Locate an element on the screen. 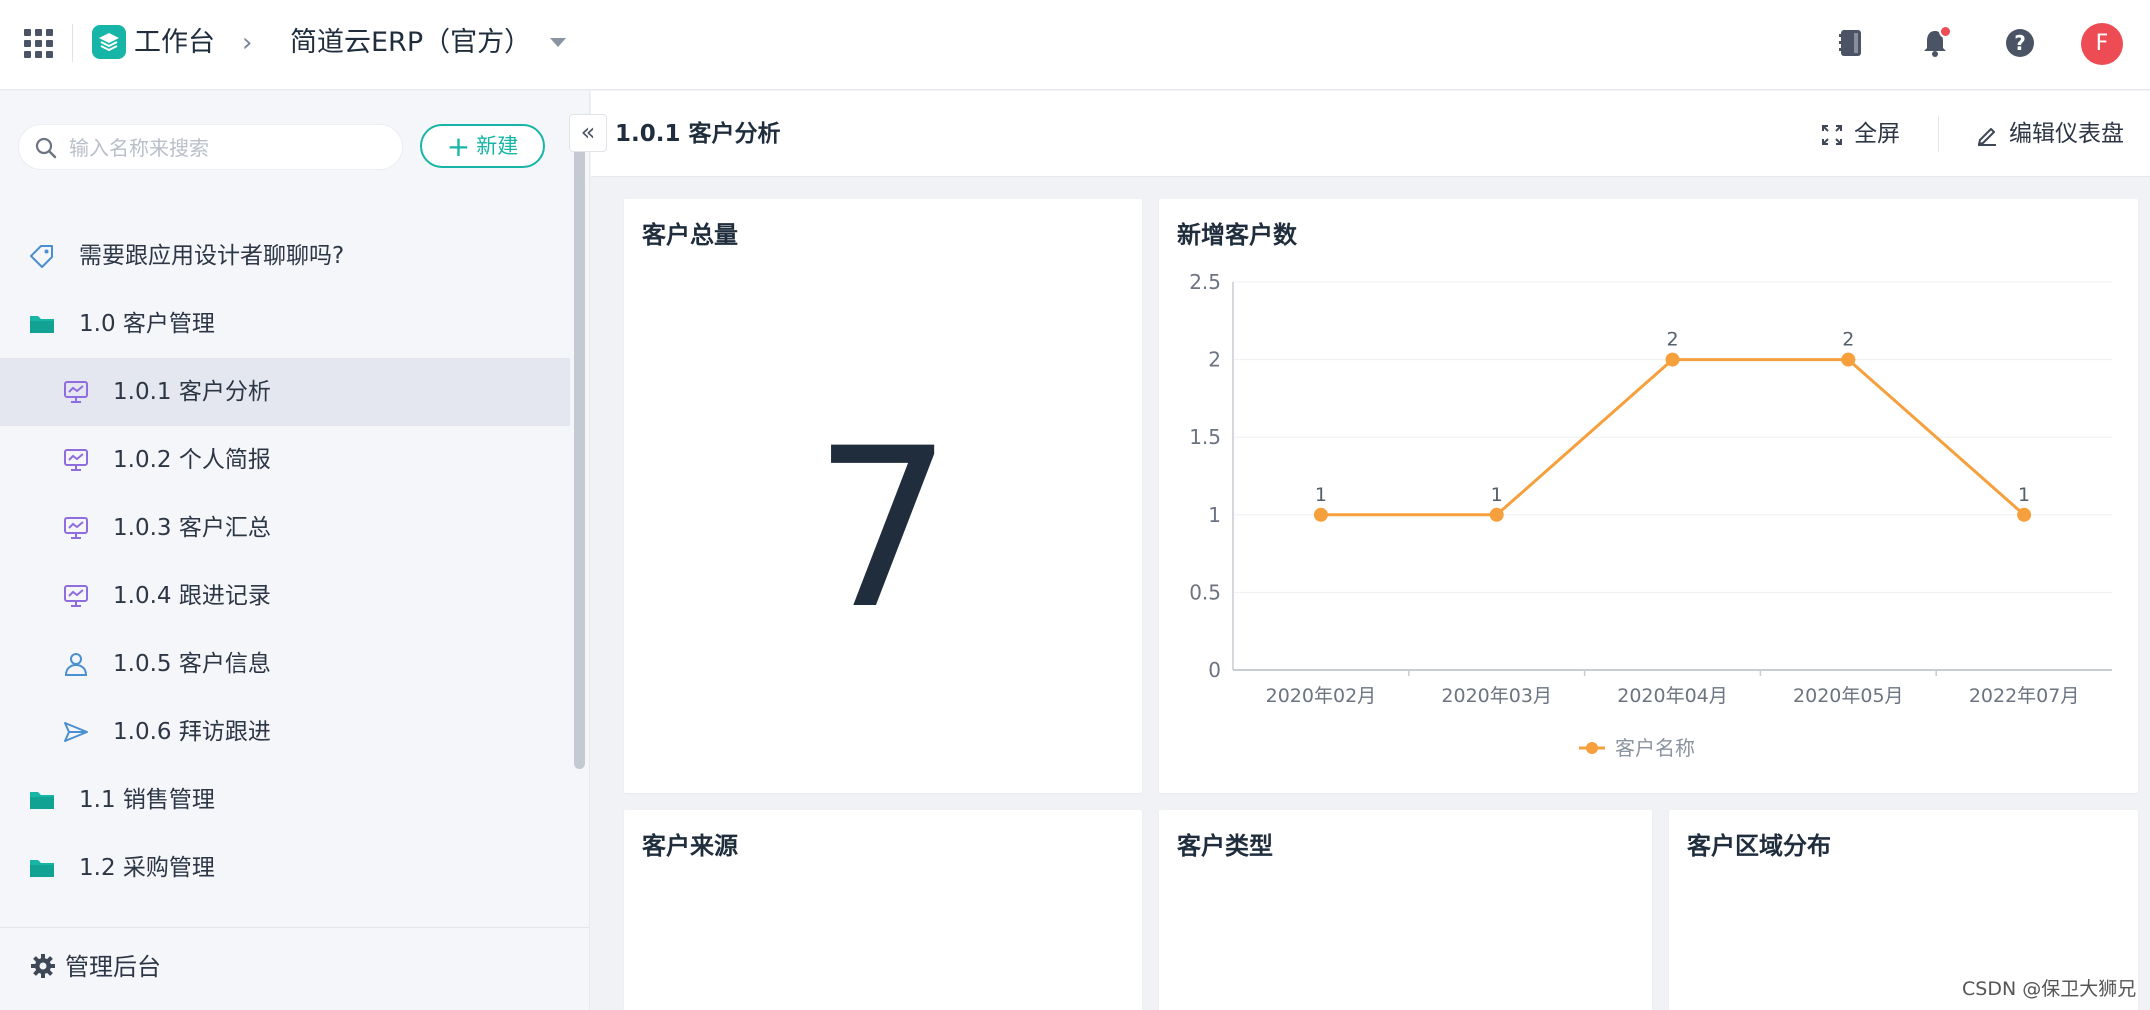  sidebar-scrollbar is located at coordinates (579, 445).